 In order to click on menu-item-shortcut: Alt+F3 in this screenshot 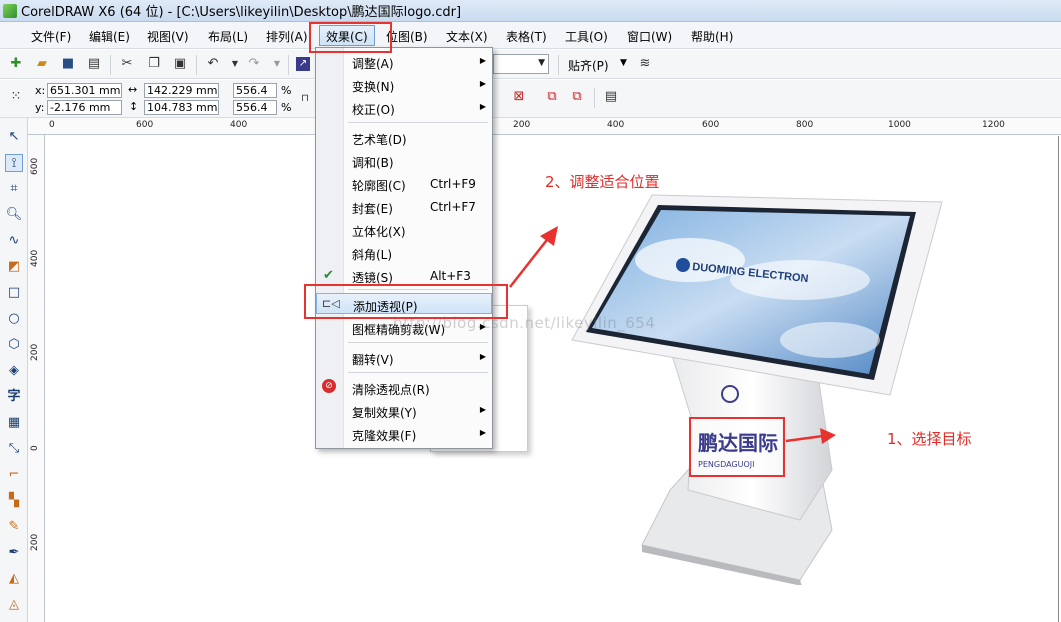, I will do `click(450, 276)`.